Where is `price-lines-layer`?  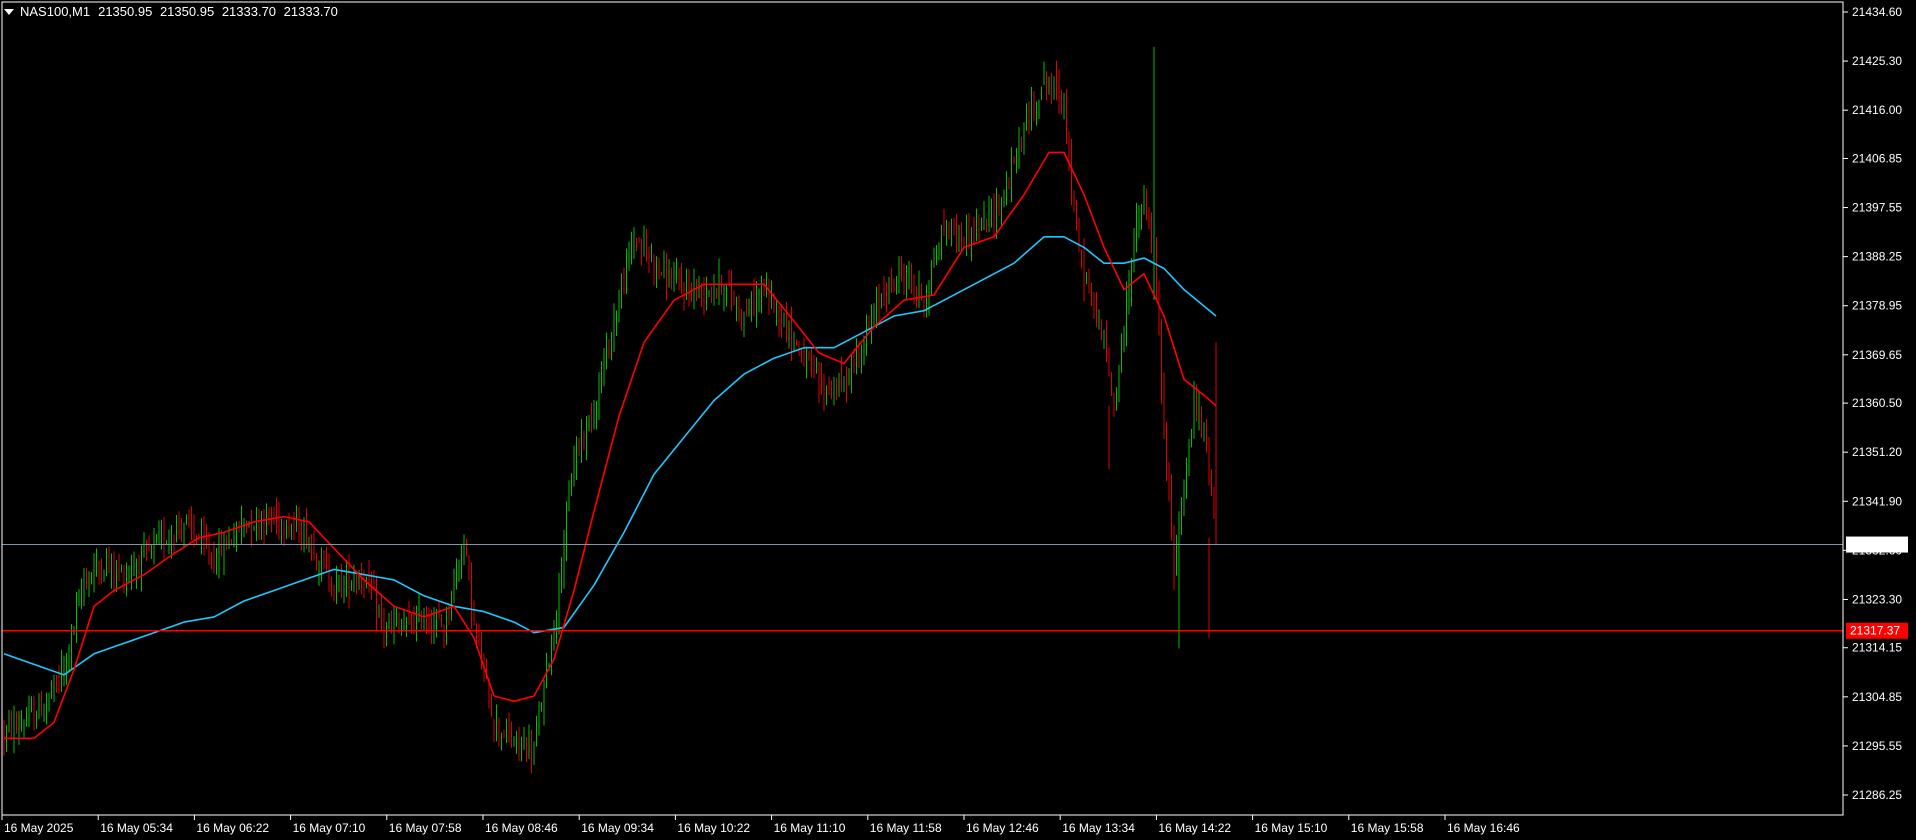
price-lines-layer is located at coordinates (922, 588).